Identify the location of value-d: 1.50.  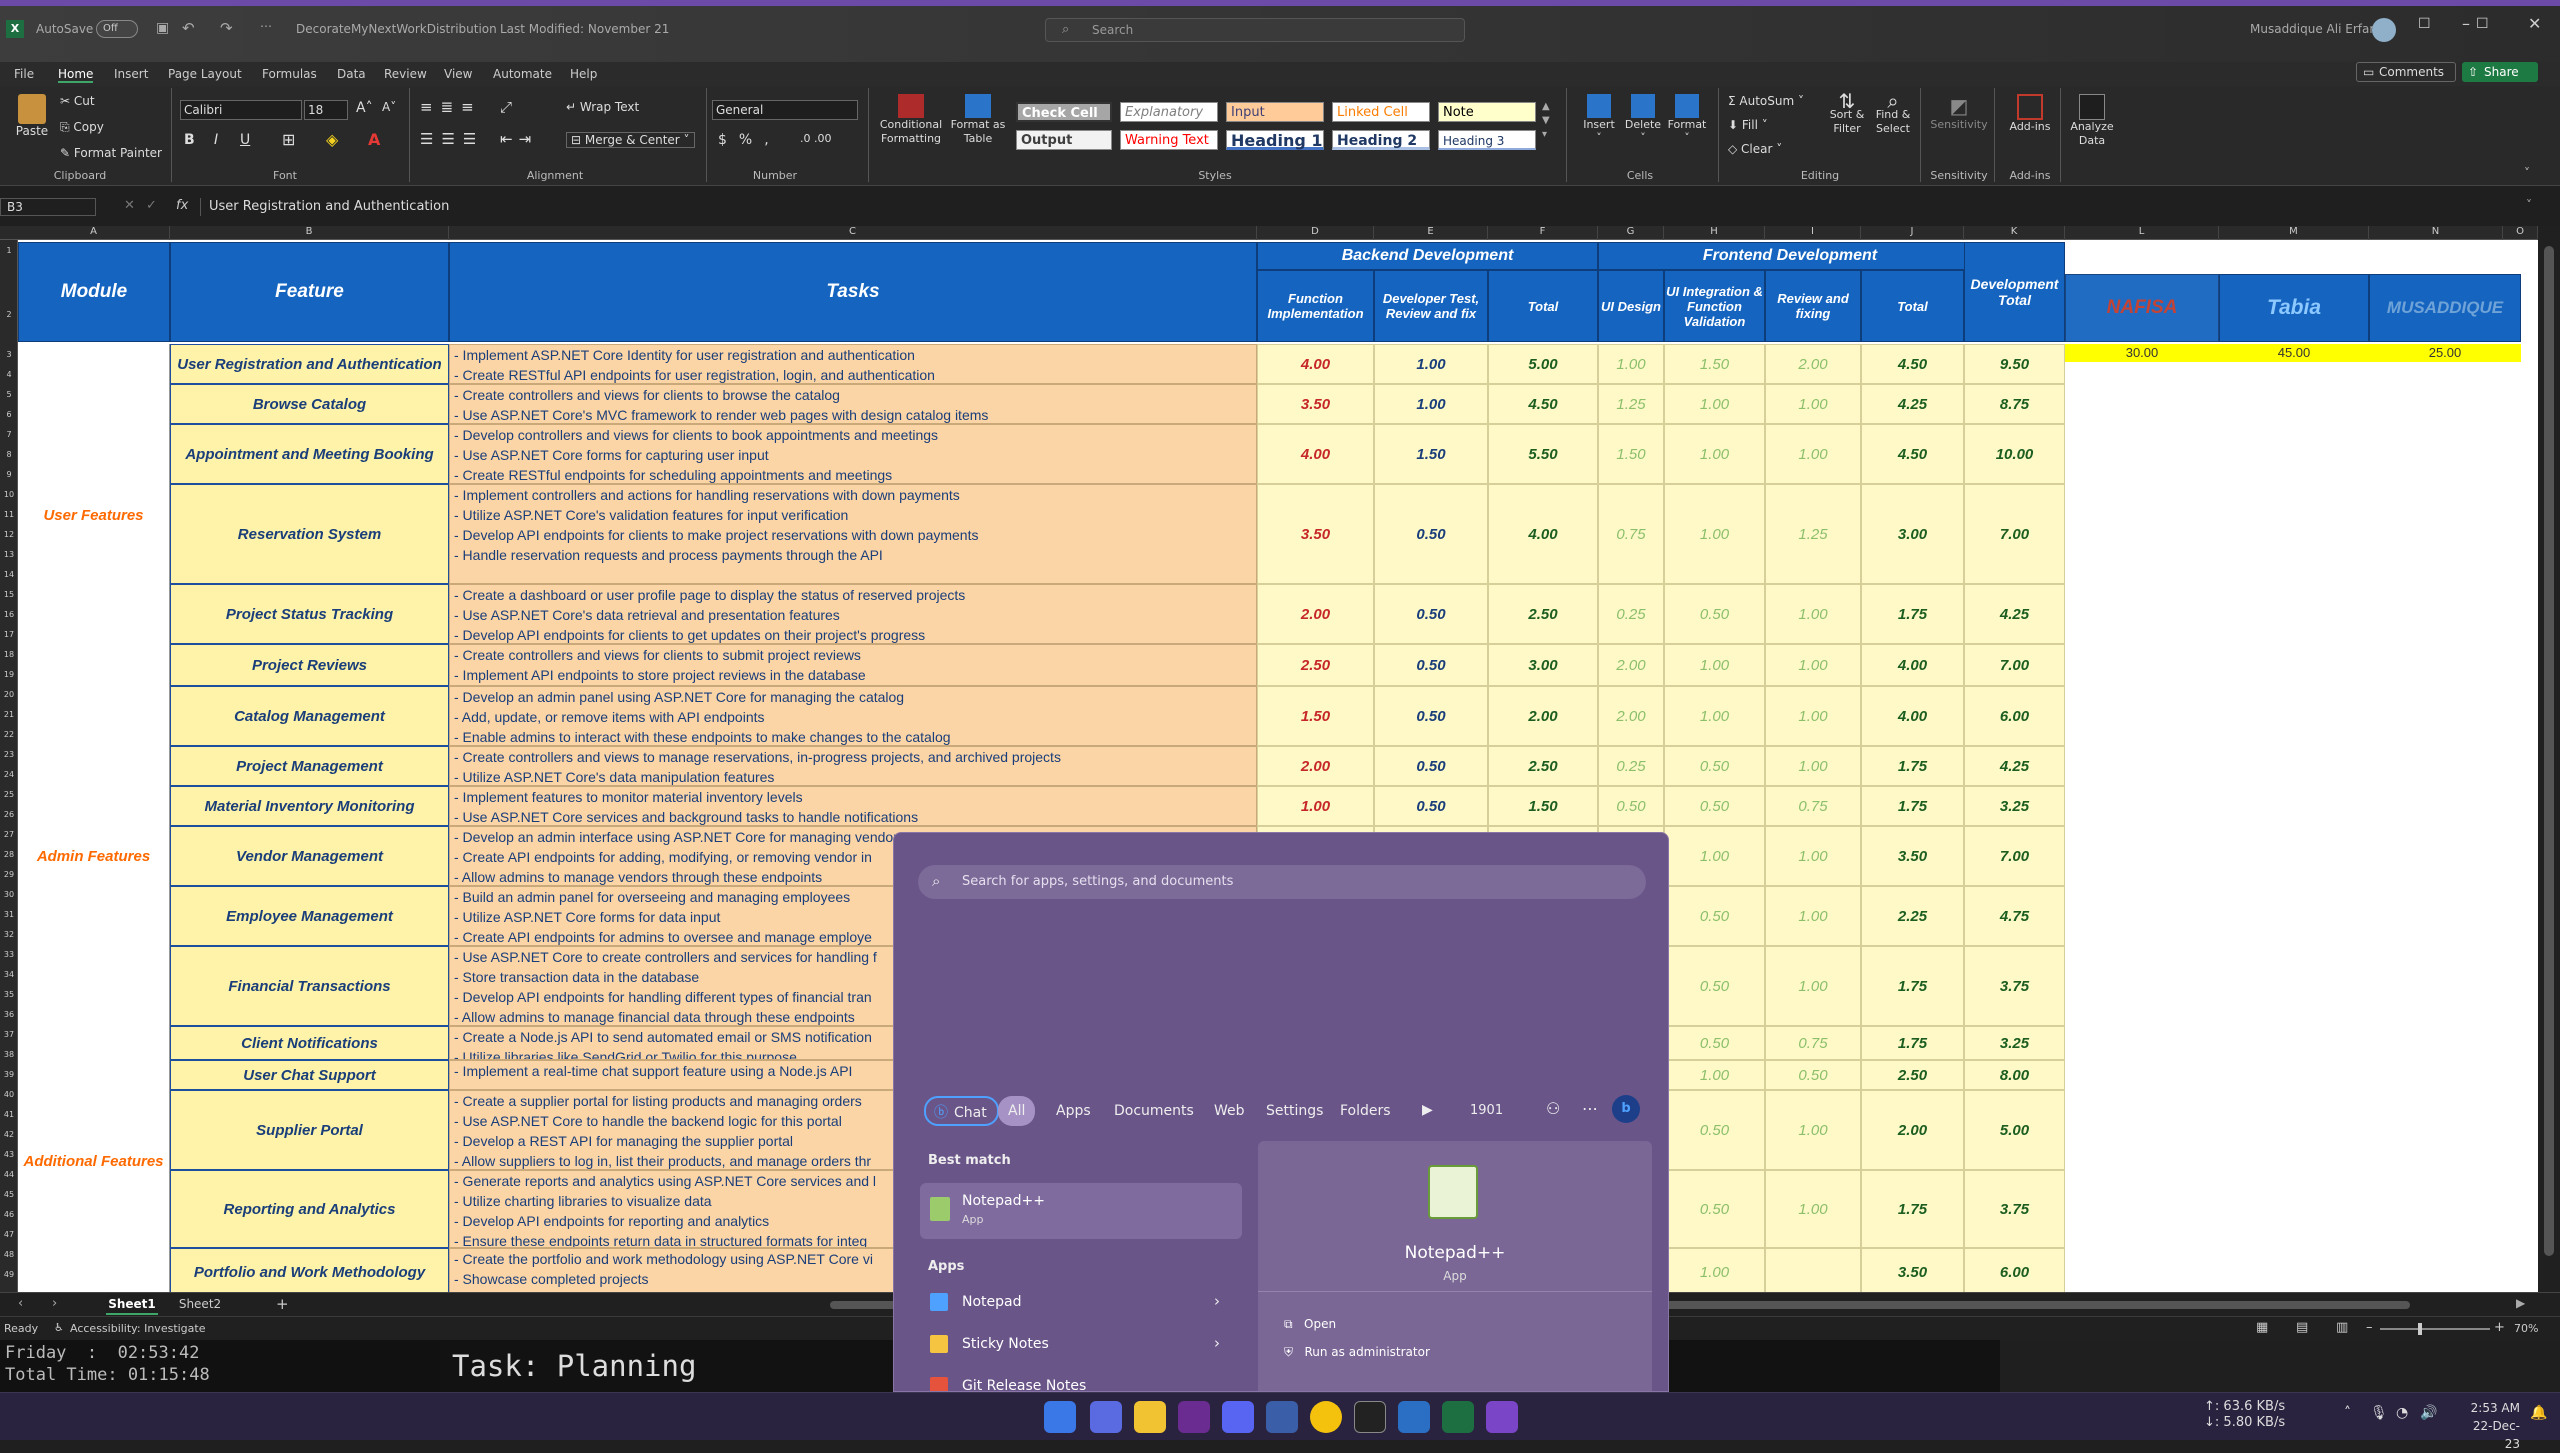
(1315, 716).